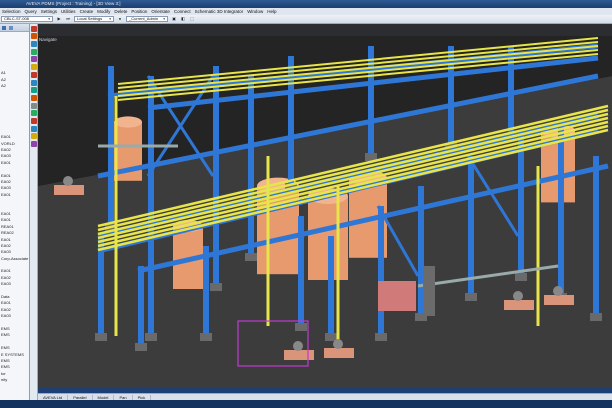 The image size is (612, 408). Describe the element at coordinates (103, 11) in the screenshot. I see `menu-modify: Modify` at that location.